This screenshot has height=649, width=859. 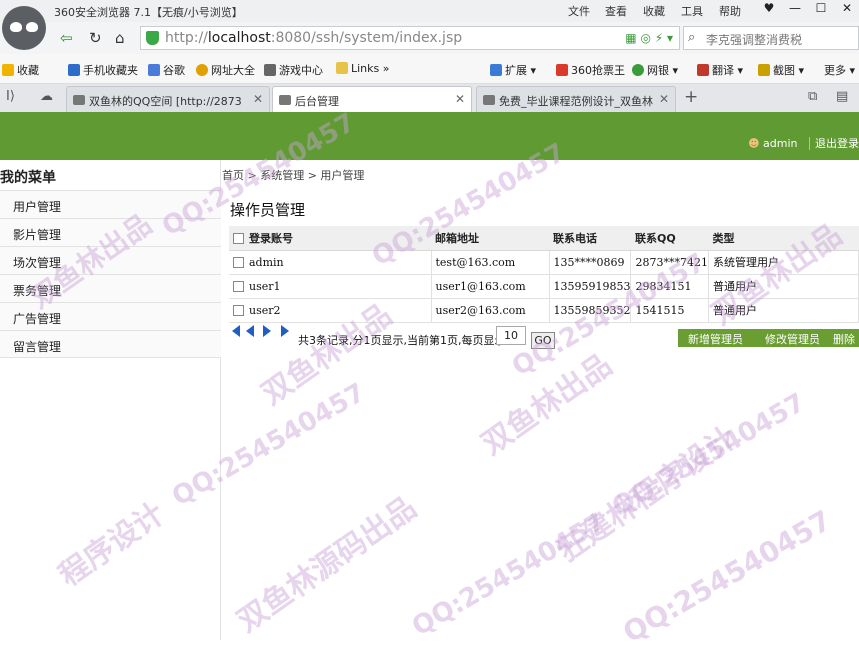 I want to click on logout-link: 退出登录, so click(x=834, y=143).